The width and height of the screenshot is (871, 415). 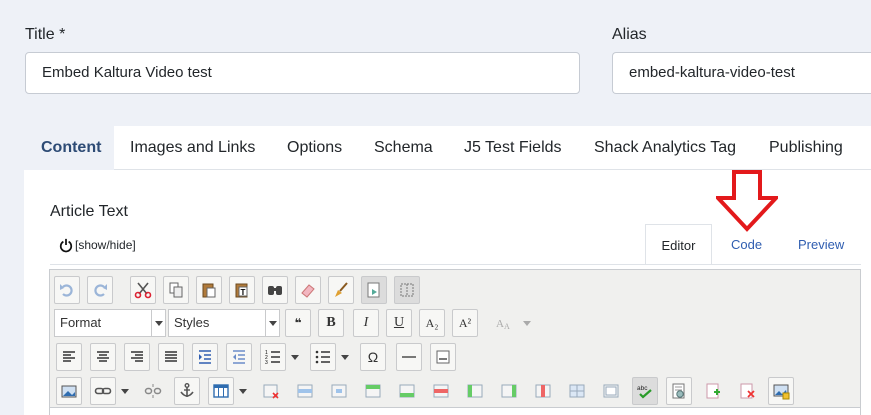 I want to click on cut-icon, so click(x=143, y=290).